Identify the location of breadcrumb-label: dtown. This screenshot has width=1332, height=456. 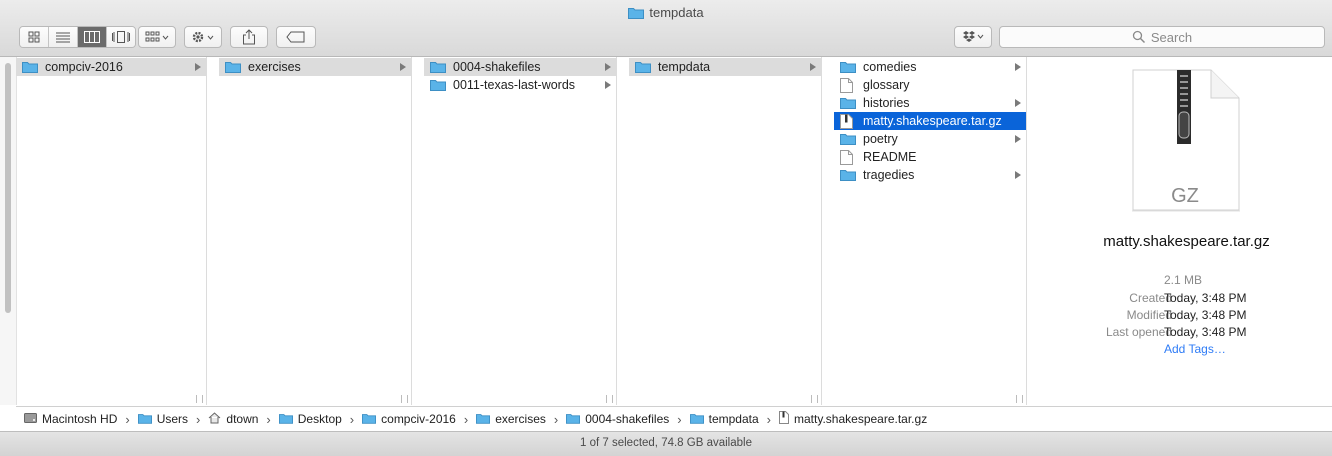
(242, 419).